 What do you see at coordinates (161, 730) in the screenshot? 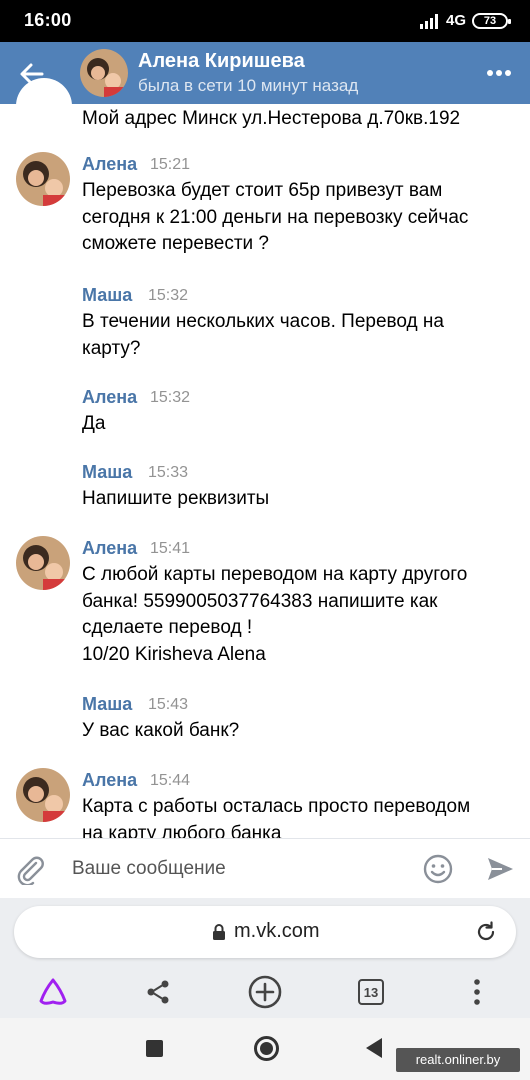
I see `message-text: У вас какой банк?` at bounding box center [161, 730].